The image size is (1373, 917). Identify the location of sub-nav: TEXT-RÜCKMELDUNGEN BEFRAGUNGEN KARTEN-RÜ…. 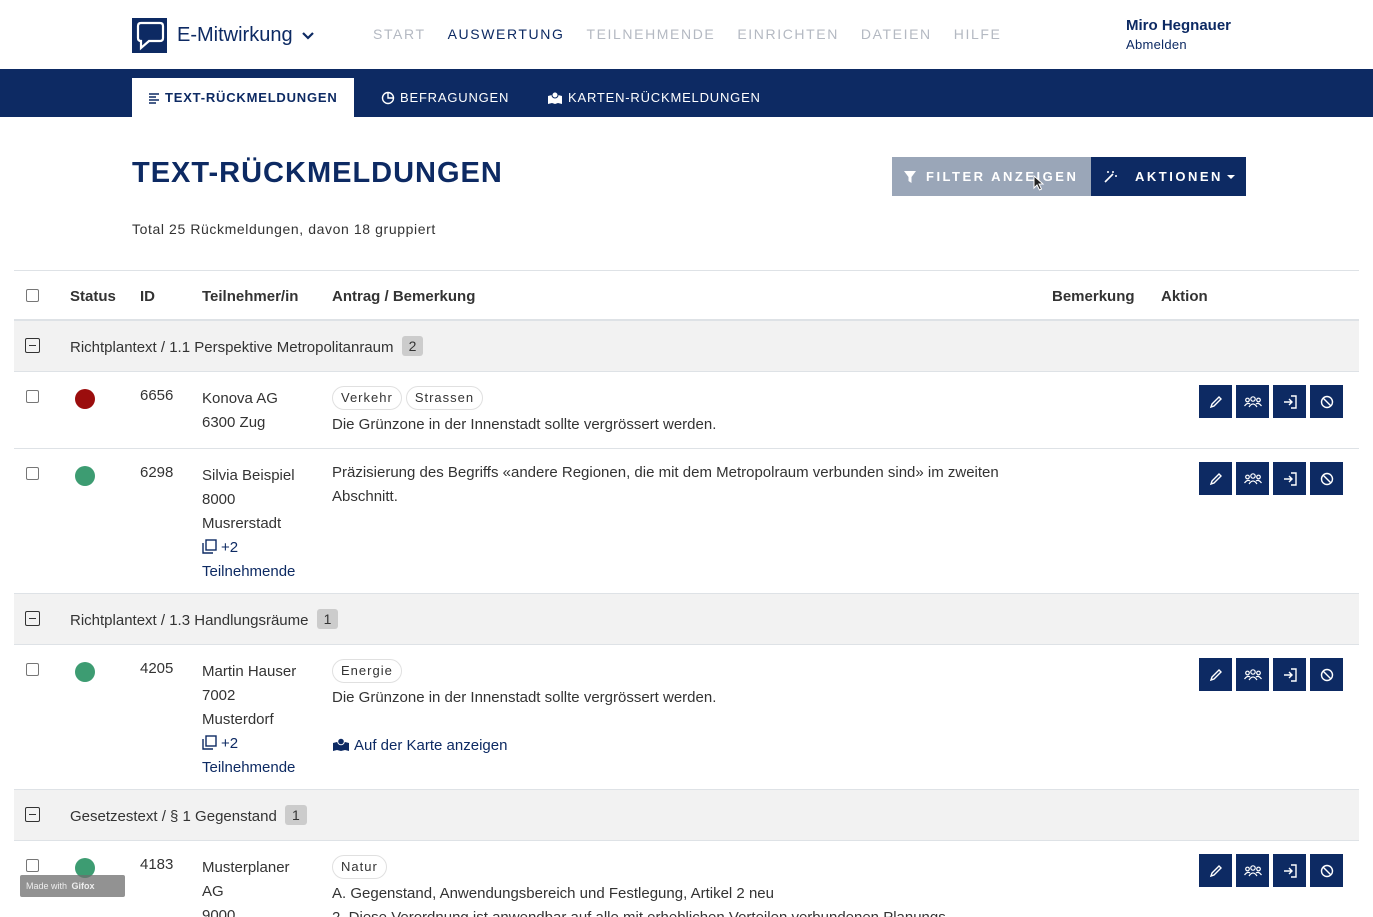
(686, 93).